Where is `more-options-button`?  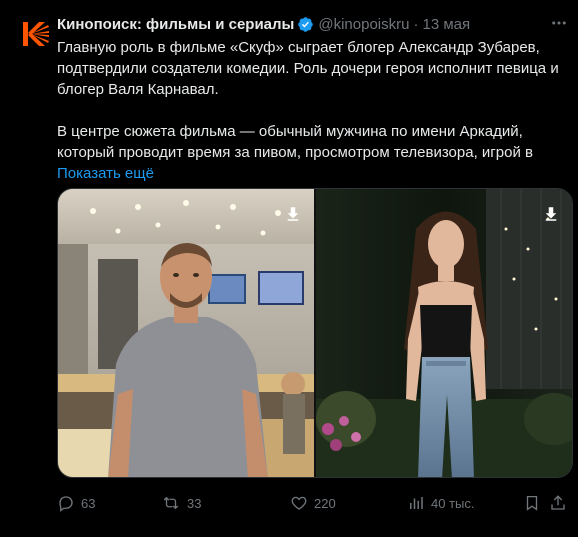 more-options-button is located at coordinates (559, 23).